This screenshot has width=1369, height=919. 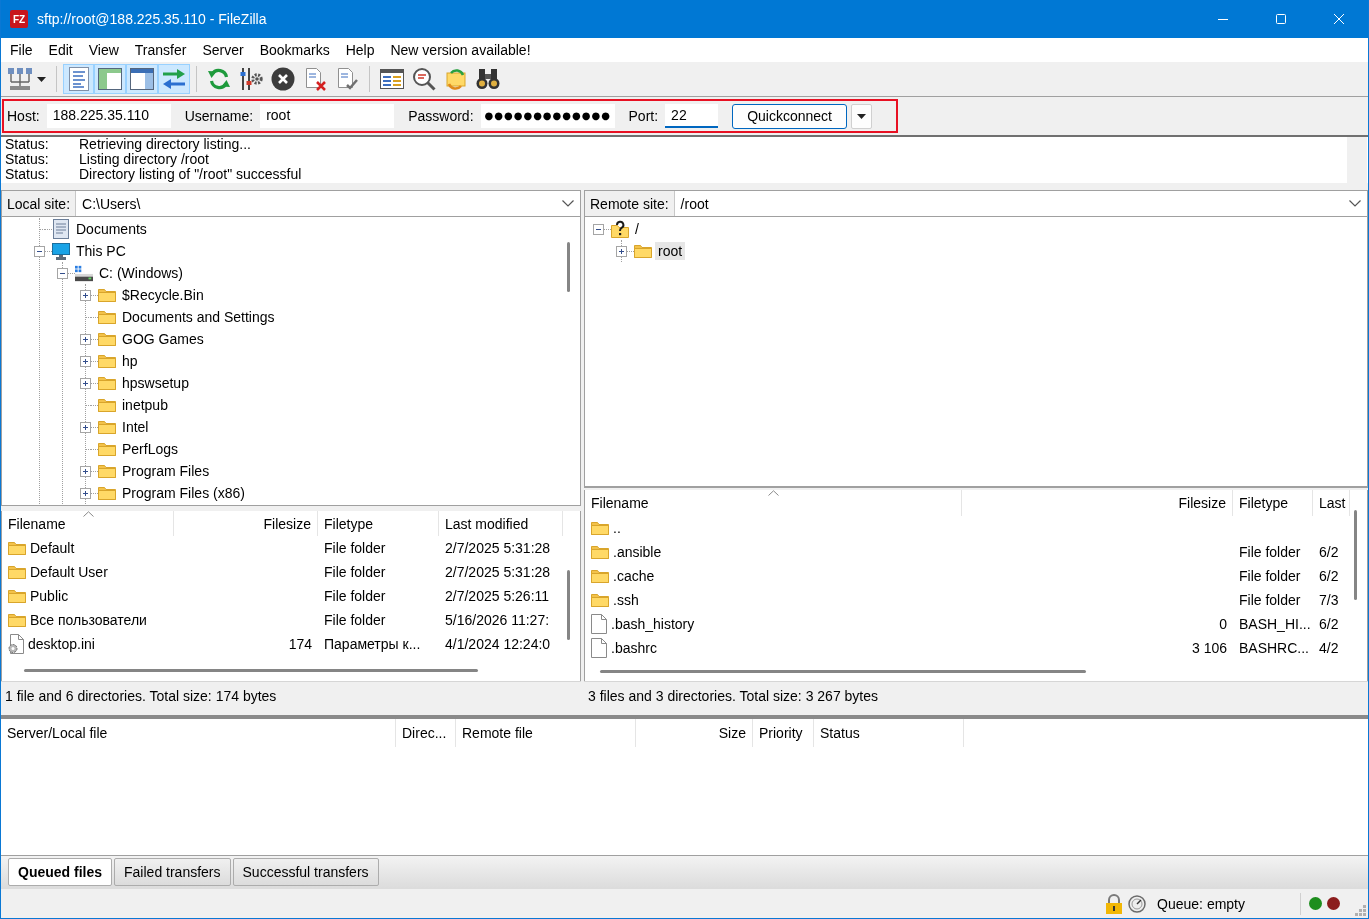 What do you see at coordinates (150, 449) in the screenshot?
I see `tree-item: PerfLogs` at bounding box center [150, 449].